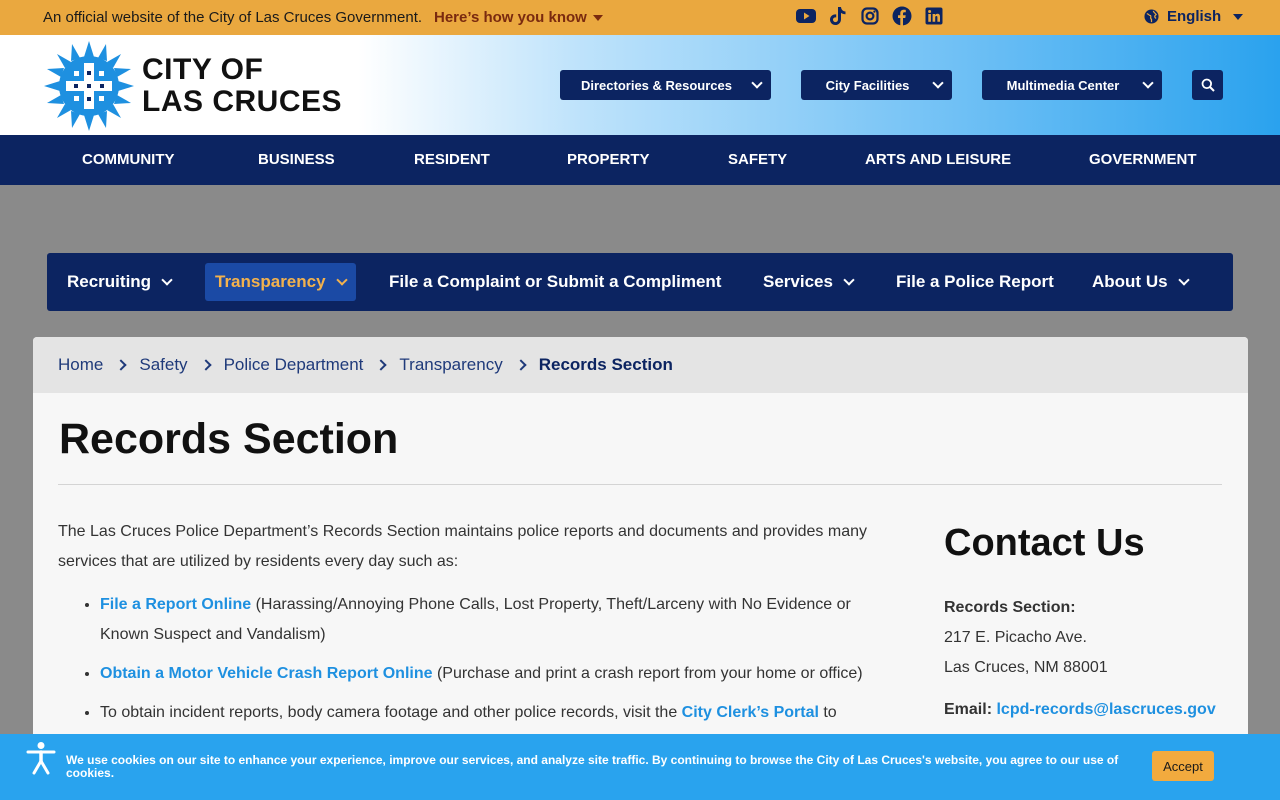  I want to click on search-button, so click(1207, 85).